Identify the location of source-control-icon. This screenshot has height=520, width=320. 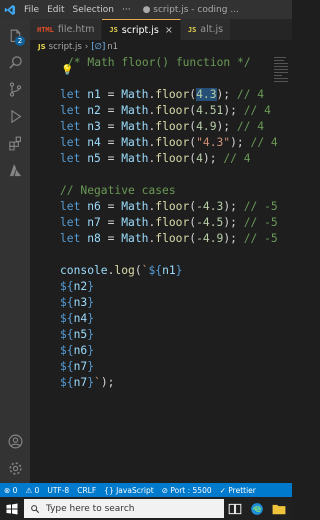
(15, 89).